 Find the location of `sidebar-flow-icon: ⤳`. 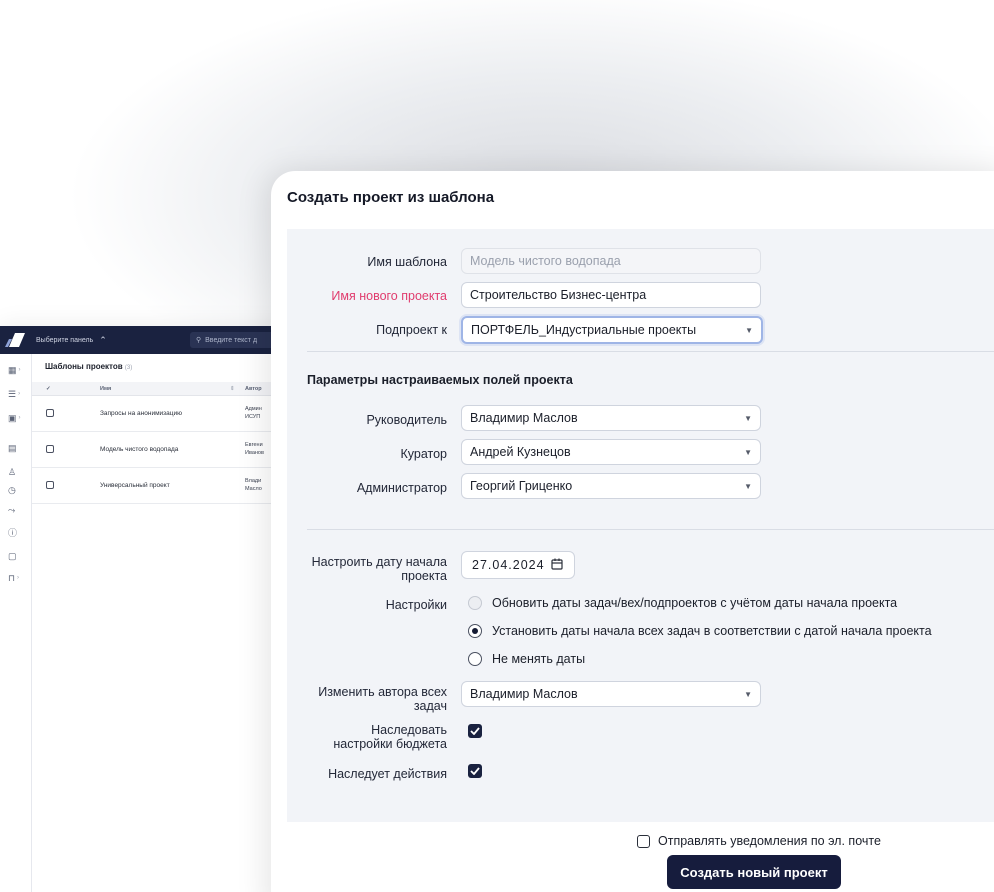

sidebar-flow-icon: ⤳ is located at coordinates (17, 510).